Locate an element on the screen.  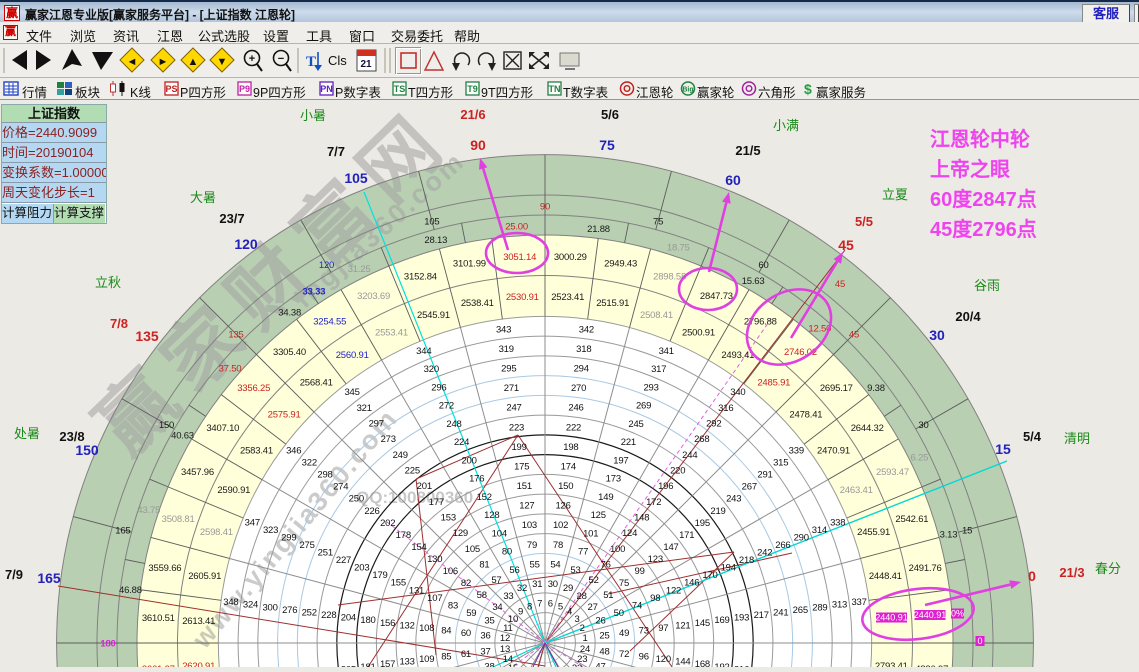
svg-text: 147 is located at coordinates (670, 547).